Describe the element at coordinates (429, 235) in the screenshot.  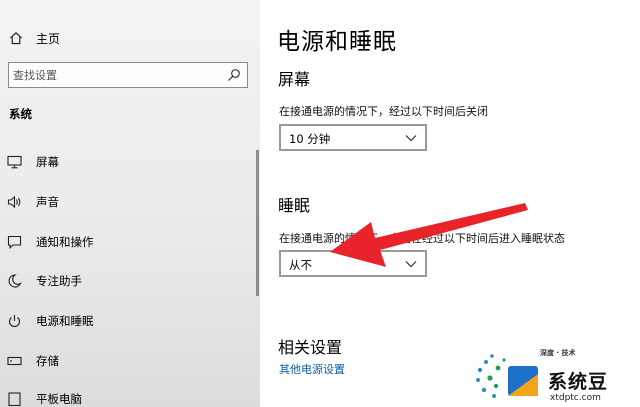
I see `annotation-arrow-icon` at that location.